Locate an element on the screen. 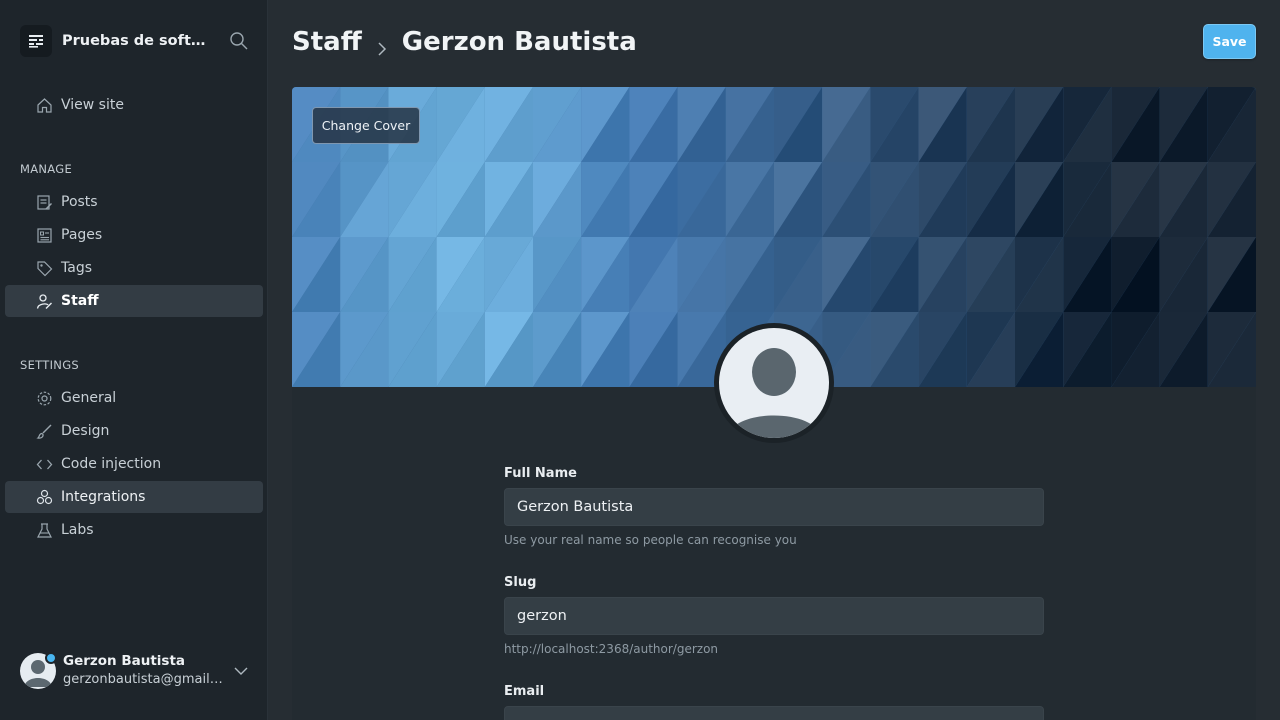 The image size is (1280, 720). sidebar-item-pages: Pages is located at coordinates (134, 235).